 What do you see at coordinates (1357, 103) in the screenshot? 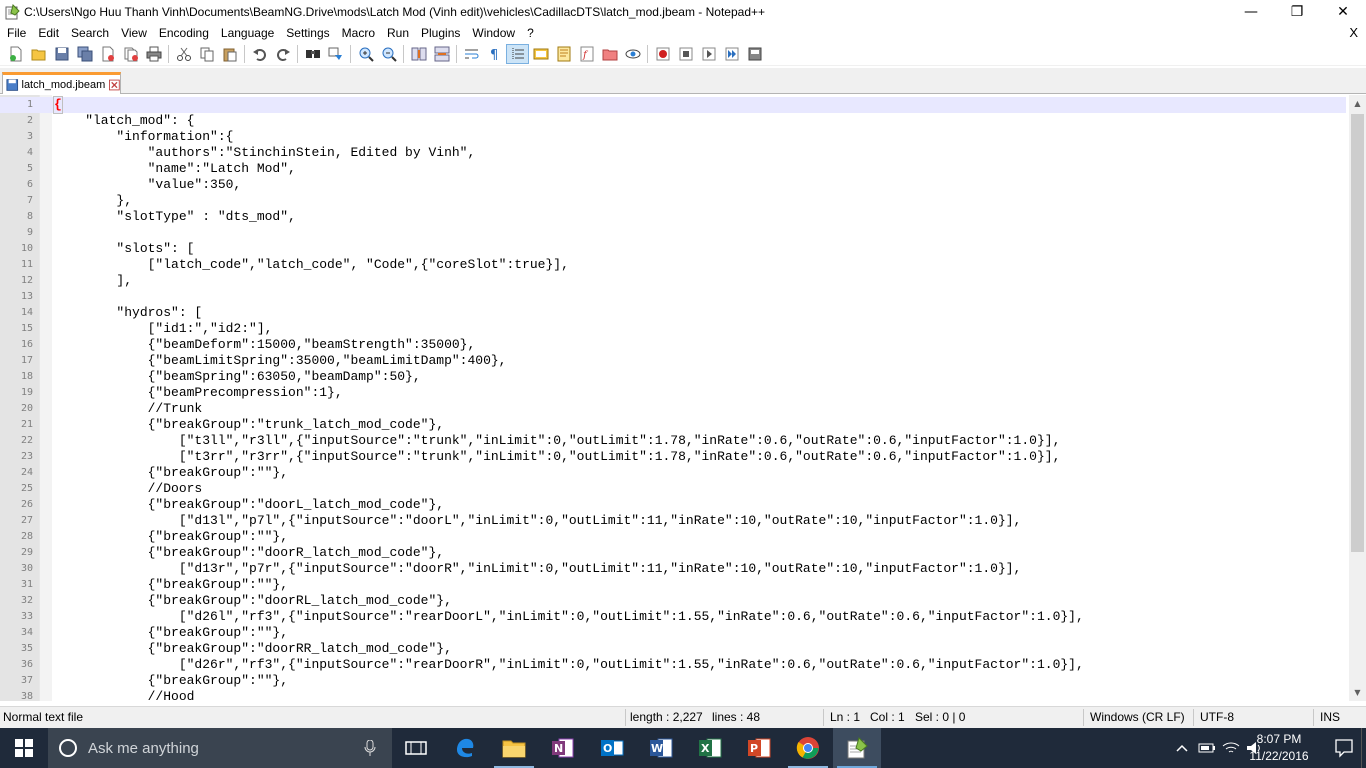
I see `scroll-up-icon: ▲` at bounding box center [1357, 103].